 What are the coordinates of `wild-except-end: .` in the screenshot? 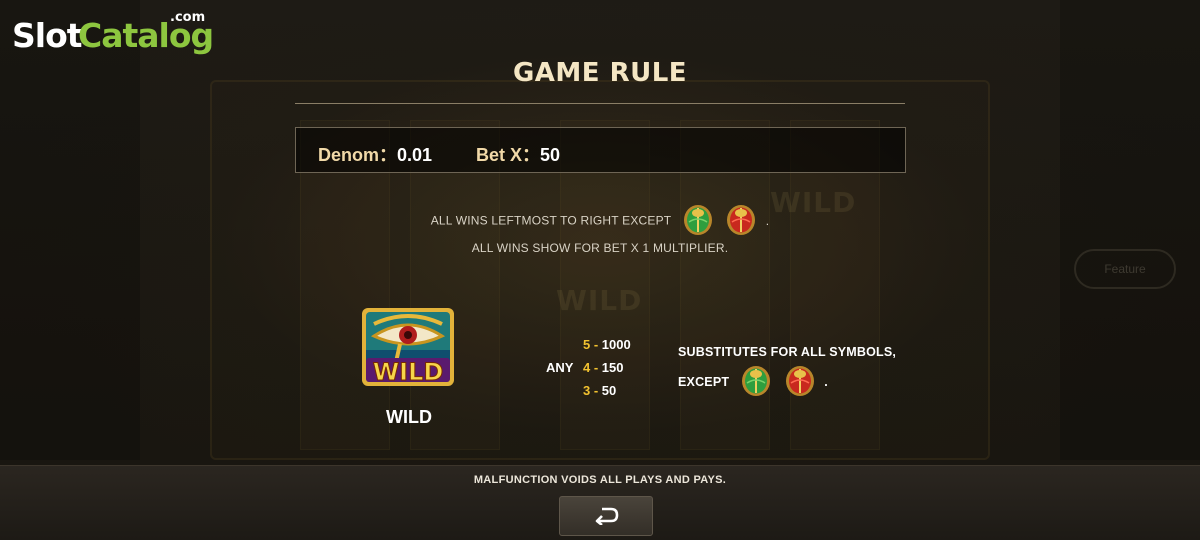 It's located at (826, 381).